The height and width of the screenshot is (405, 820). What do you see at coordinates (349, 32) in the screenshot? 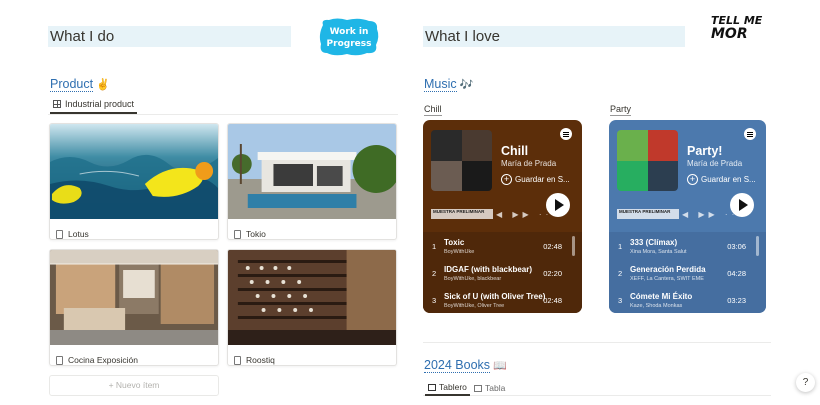
I see `badge-line1: Work in` at bounding box center [349, 32].